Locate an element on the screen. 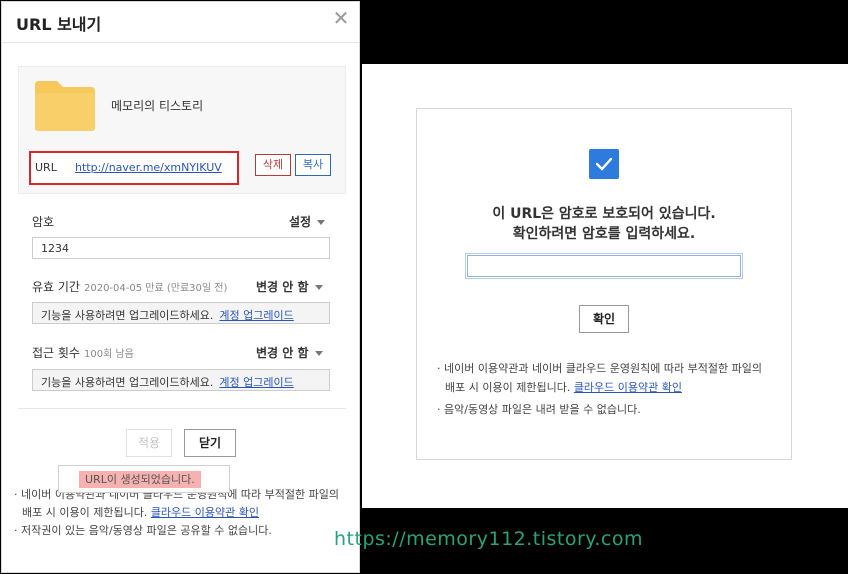  note-item: · 음악/동영상 파일은 내려 받을 수 없습니다. is located at coordinates (539, 409).